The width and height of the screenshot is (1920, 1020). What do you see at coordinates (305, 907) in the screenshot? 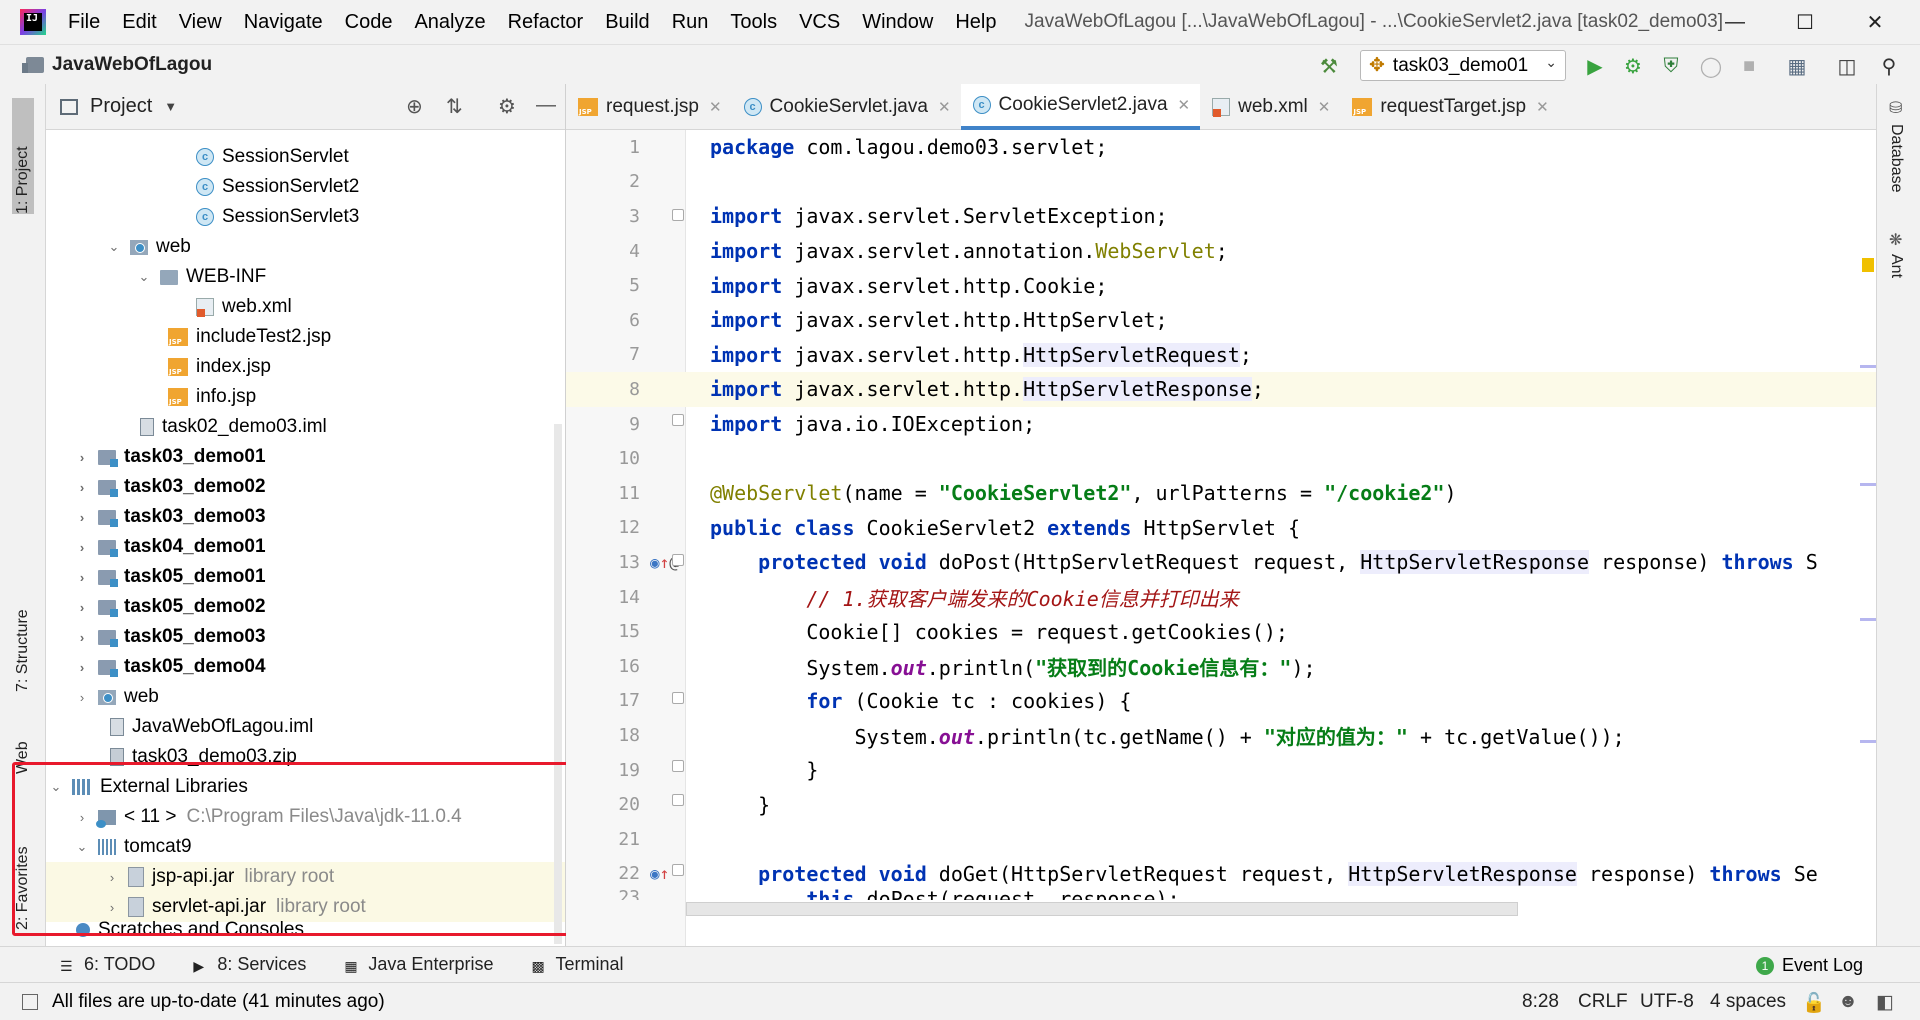
I see `tree-item-servlet-api-jar: › servlet-api.jar library root` at bounding box center [305, 907].